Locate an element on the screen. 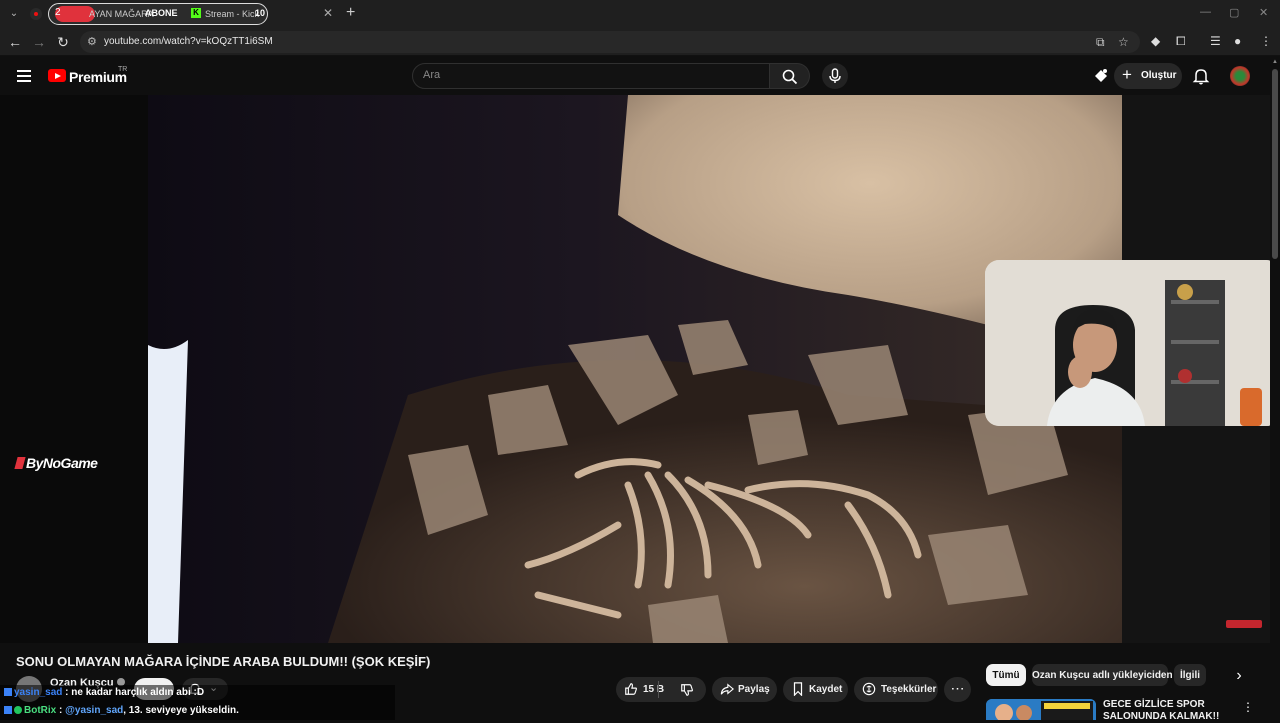  search-button is located at coordinates (790, 76).